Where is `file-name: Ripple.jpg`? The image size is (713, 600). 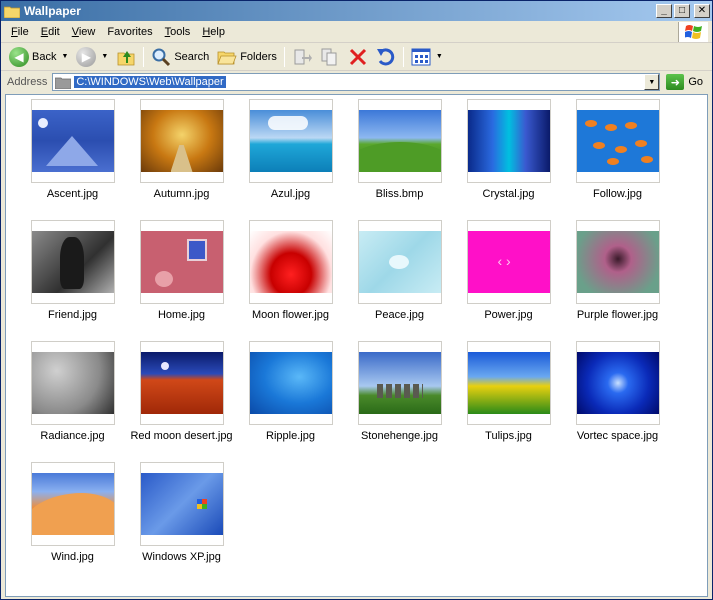
file-name: Ripple.jpg is located at coordinates (290, 436).